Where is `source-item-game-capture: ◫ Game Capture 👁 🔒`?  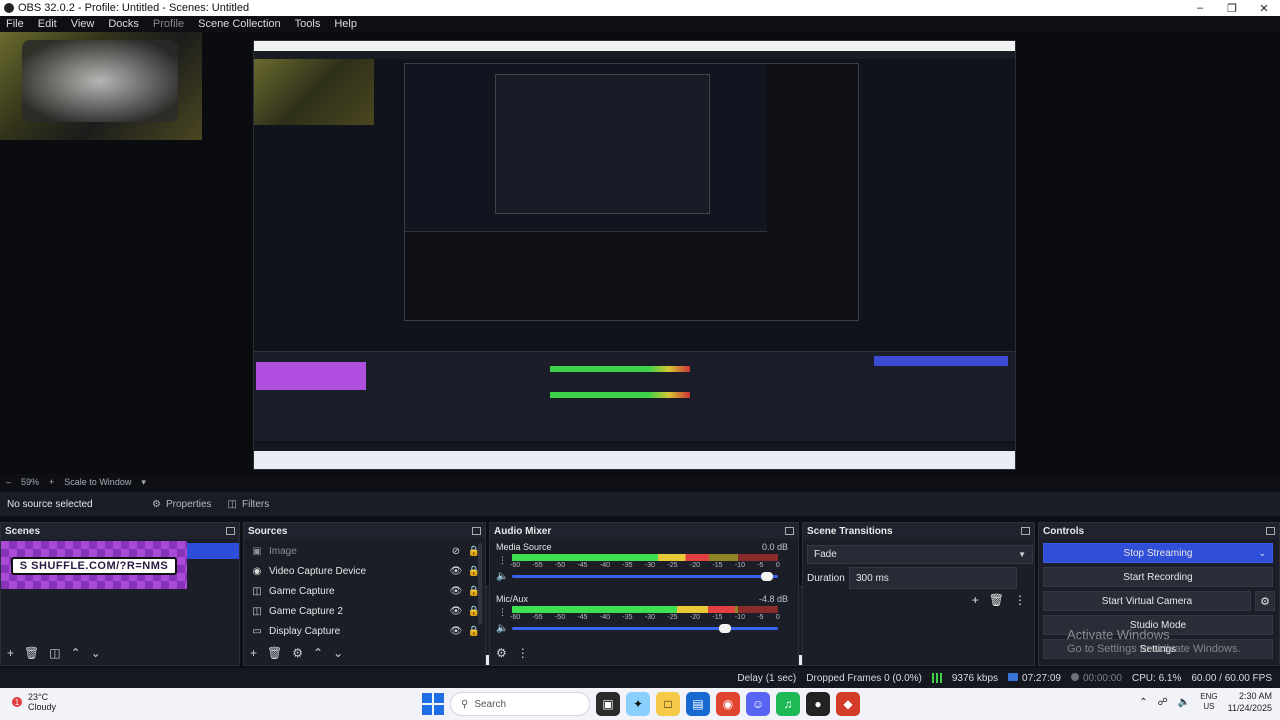
source-item-game-capture: ◫ Game Capture 👁 🔒 is located at coordinates (364, 591).